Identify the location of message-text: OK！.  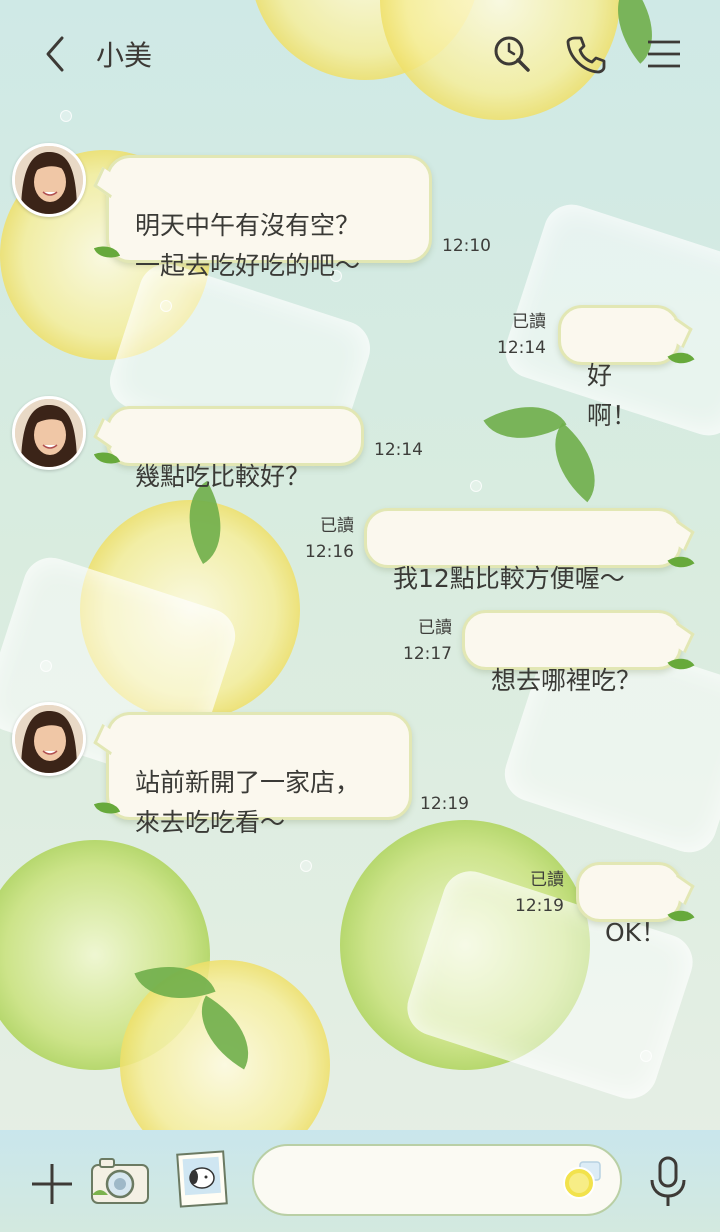
(636, 932).